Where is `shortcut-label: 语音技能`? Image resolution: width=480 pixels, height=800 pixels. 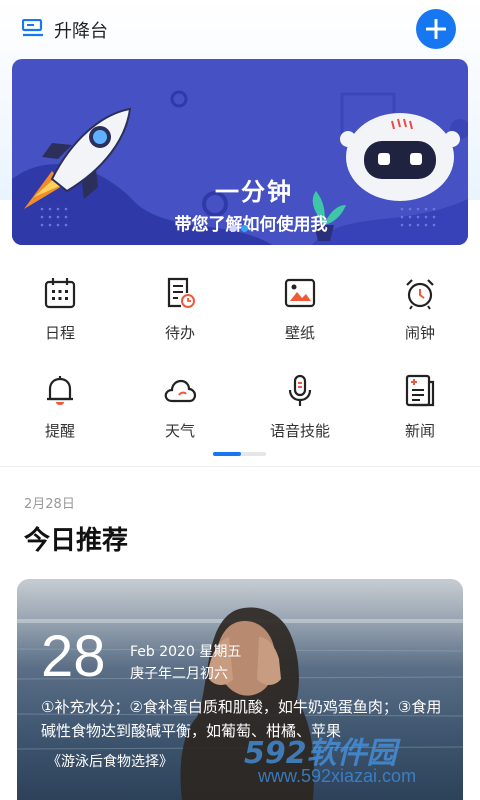 shortcut-label: 语音技能 is located at coordinates (299, 431).